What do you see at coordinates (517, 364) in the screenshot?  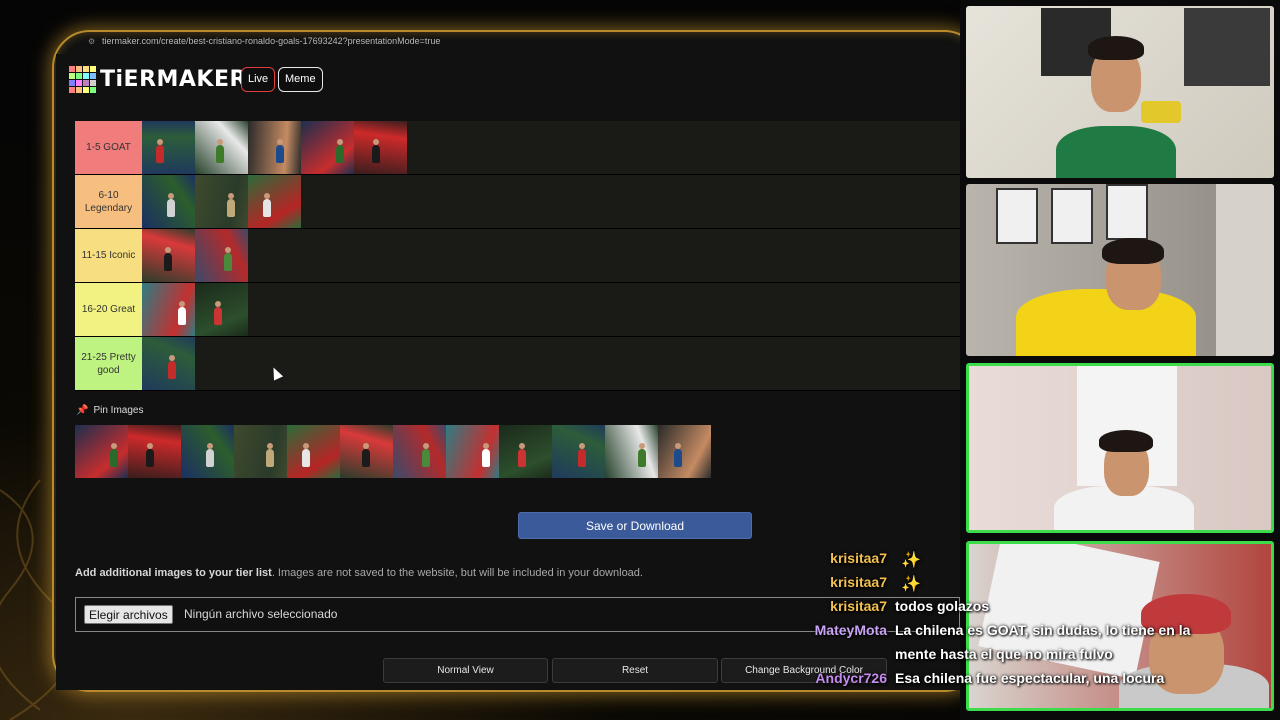 I see `tier-row: 21-25 Pretty good` at bounding box center [517, 364].